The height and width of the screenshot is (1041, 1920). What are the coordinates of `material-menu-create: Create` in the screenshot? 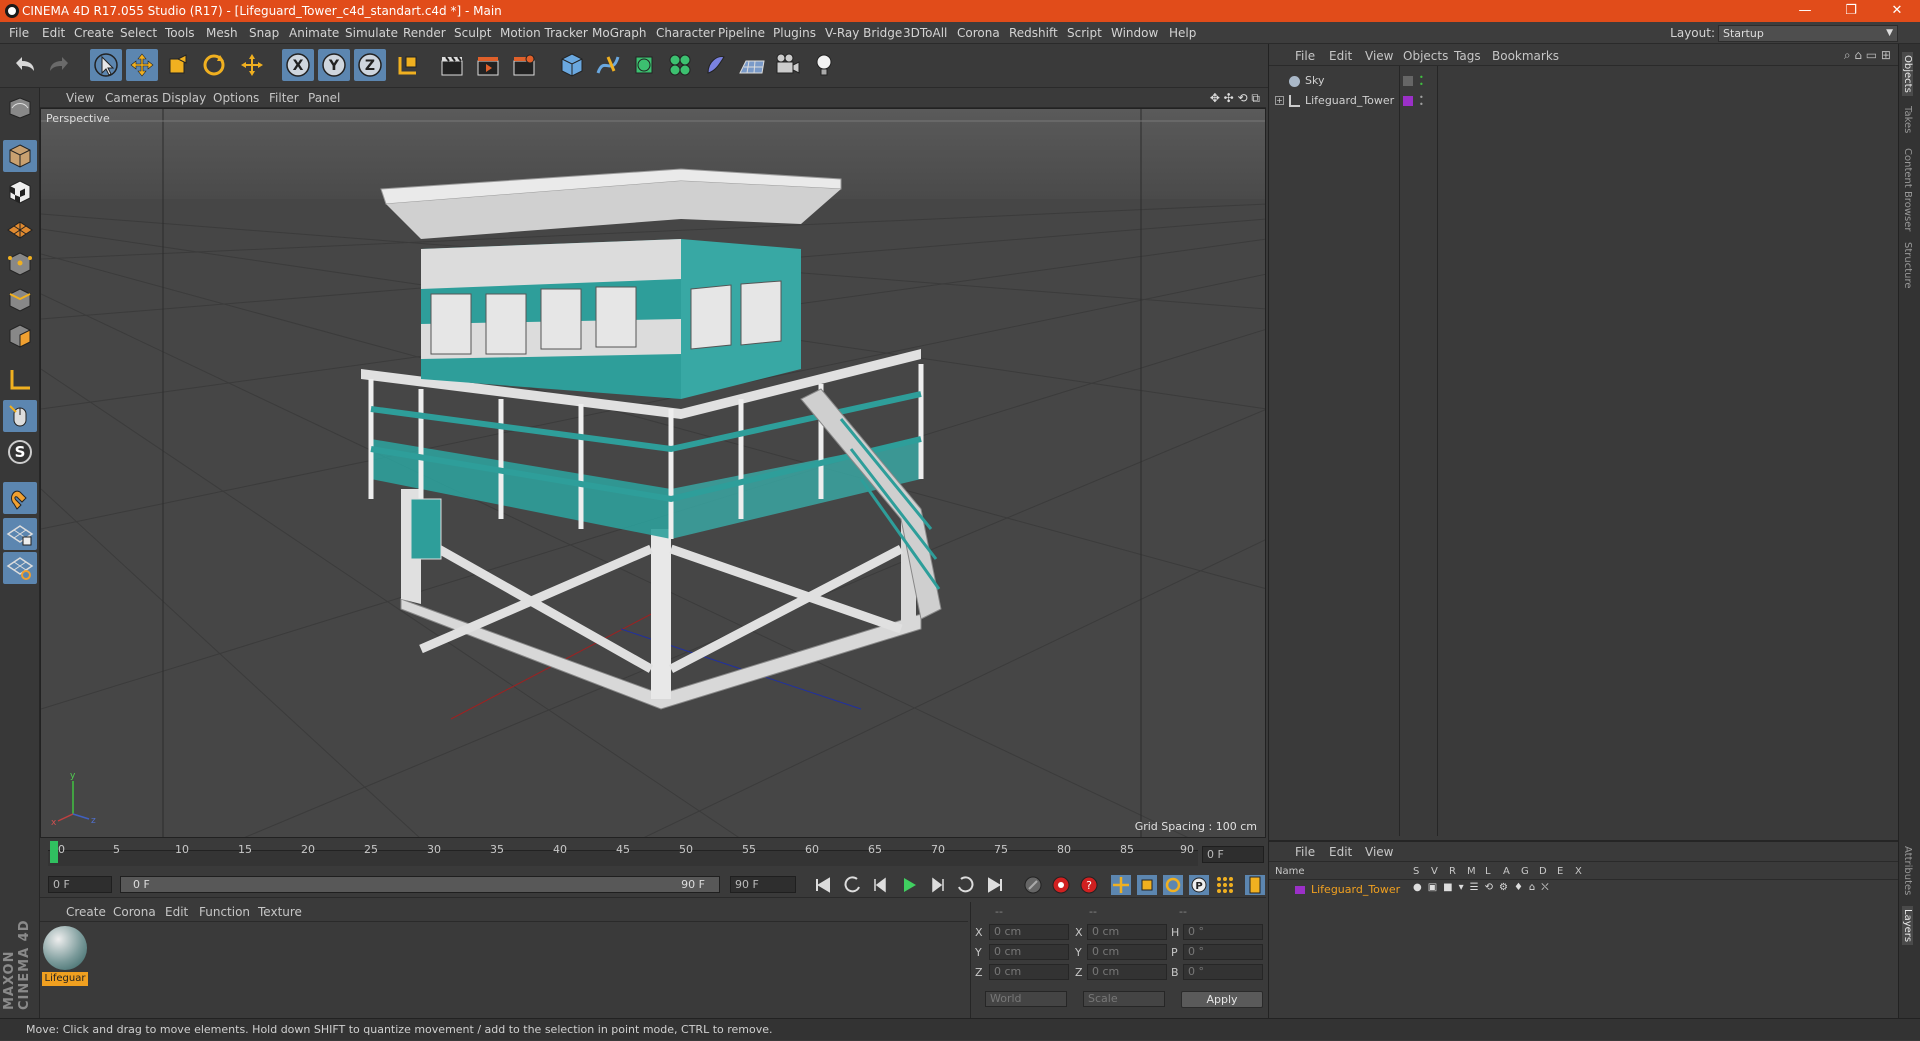 It's located at (86, 912).